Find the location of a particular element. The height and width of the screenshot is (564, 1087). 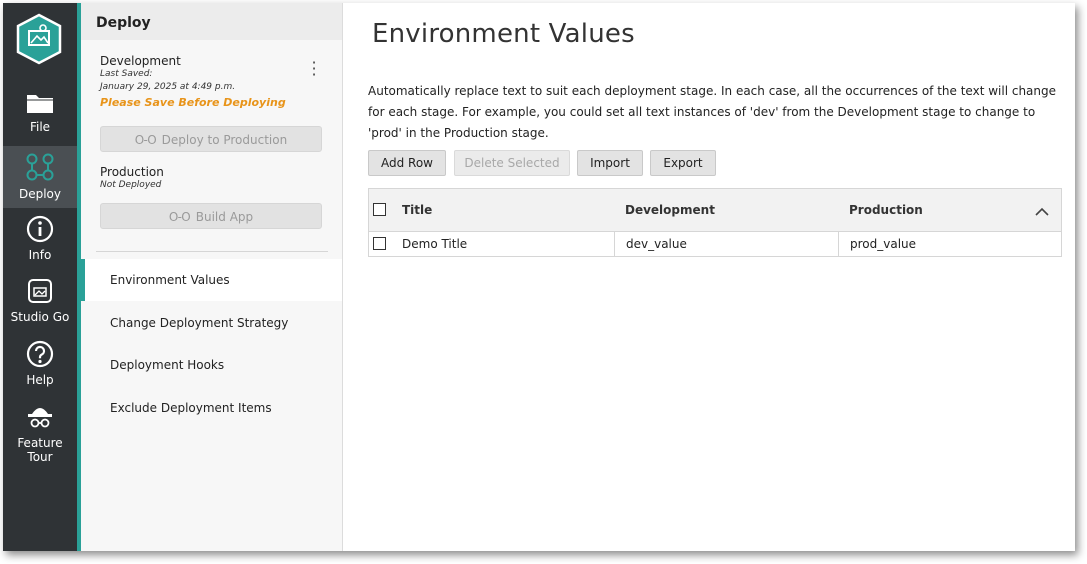

rail-feature-tour: Feature Tour is located at coordinates (40, 433).